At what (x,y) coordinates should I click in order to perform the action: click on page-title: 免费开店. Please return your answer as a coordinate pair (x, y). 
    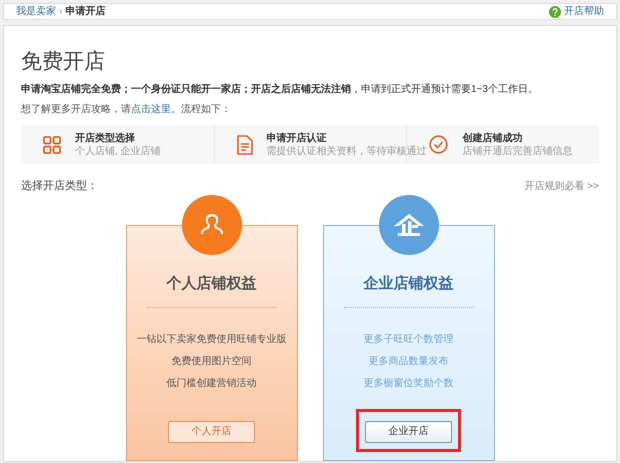
    Looking at the image, I should click on (63, 61).